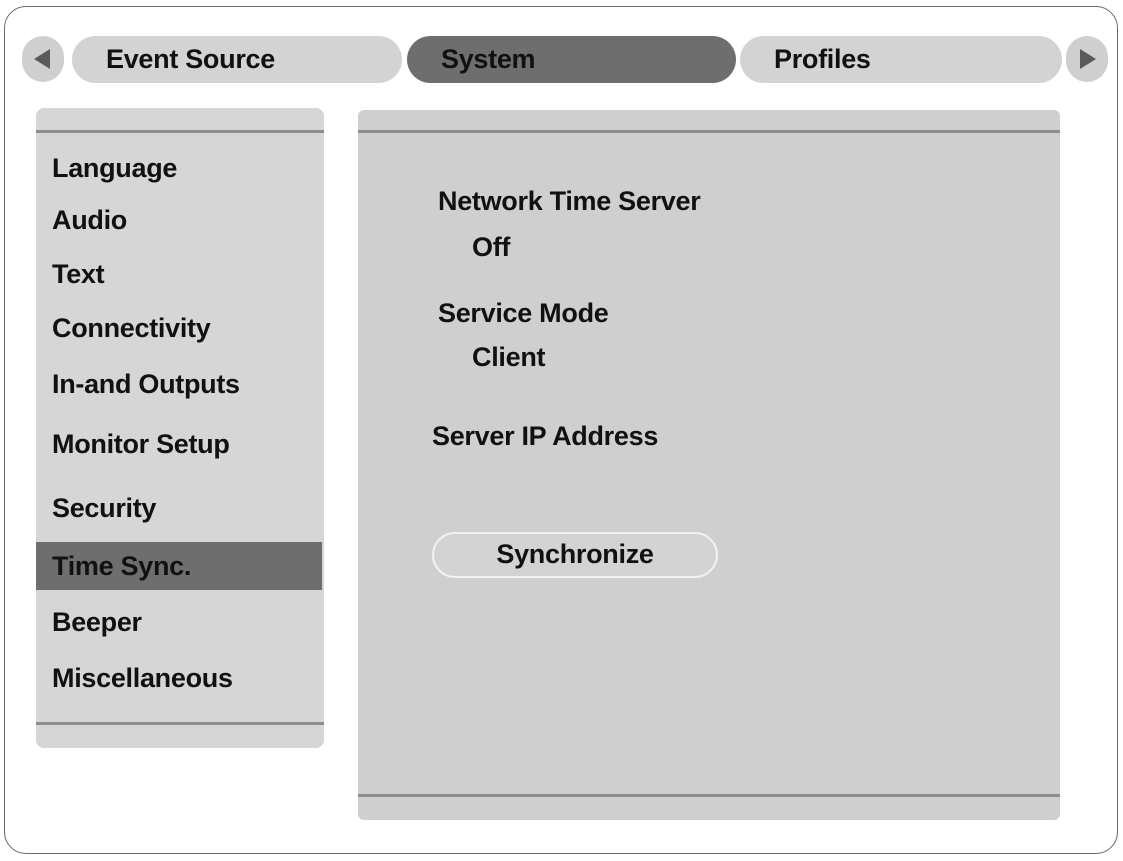 This screenshot has width=1123, height=861. Describe the element at coordinates (709, 795) in the screenshot. I see `panel-bottom-divider` at that location.